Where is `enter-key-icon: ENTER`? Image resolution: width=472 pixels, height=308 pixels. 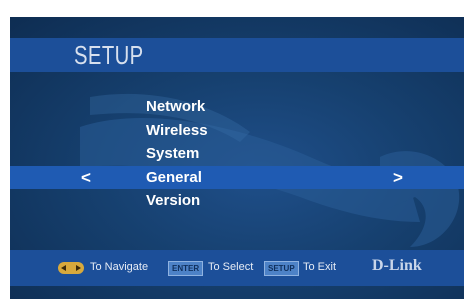 enter-key-icon: ENTER is located at coordinates (186, 268).